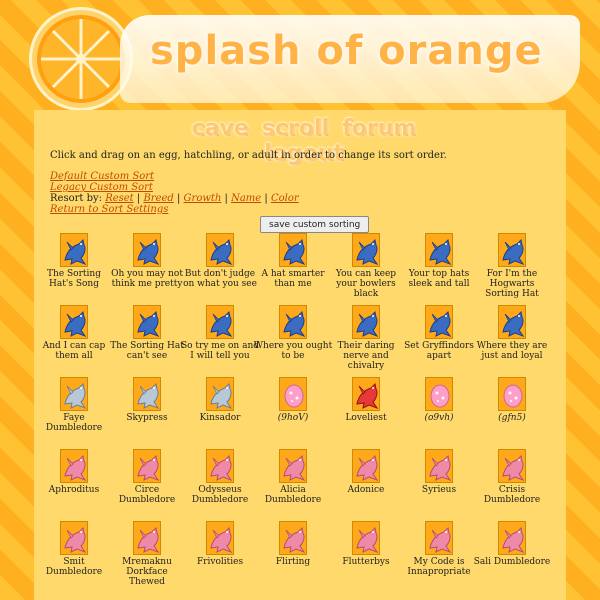 The height and width of the screenshot is (600, 600). What do you see at coordinates (74, 250) in the screenshot?
I see `blue-hatchling-icon` at bounding box center [74, 250].